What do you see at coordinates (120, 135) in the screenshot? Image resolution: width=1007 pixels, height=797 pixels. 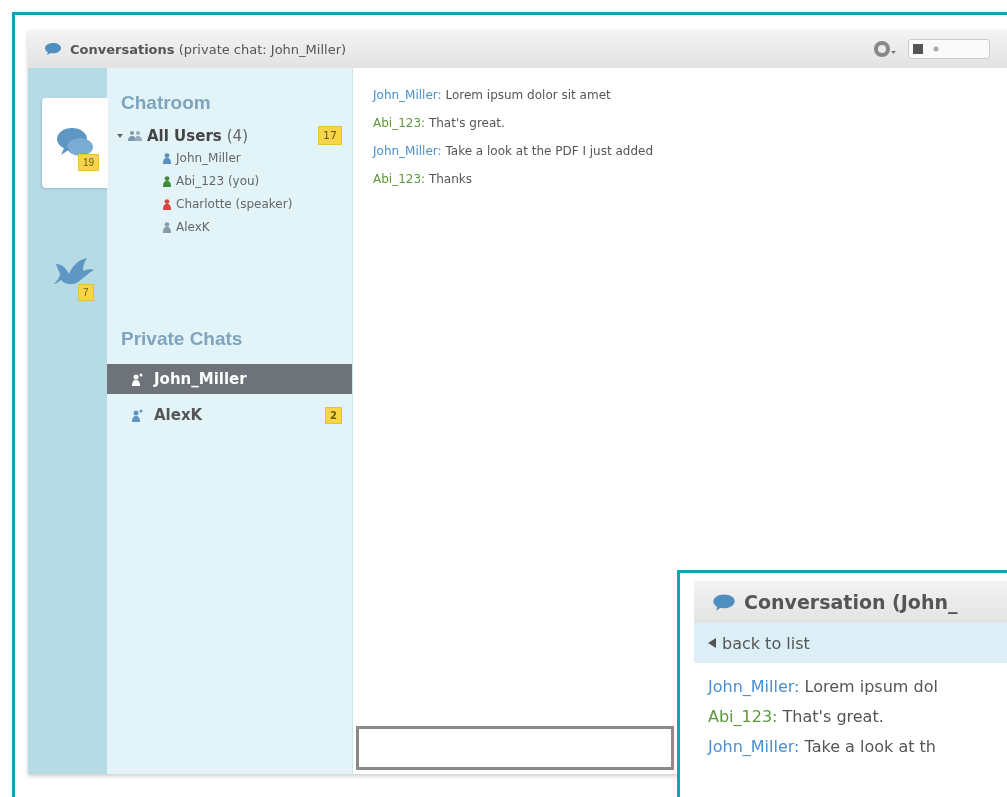 I see `expand-arrow-icon` at bounding box center [120, 135].